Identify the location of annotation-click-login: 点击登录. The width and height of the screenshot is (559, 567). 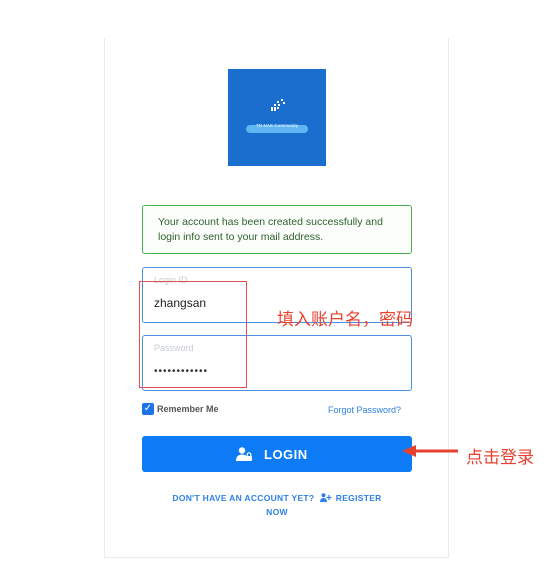
(500, 457).